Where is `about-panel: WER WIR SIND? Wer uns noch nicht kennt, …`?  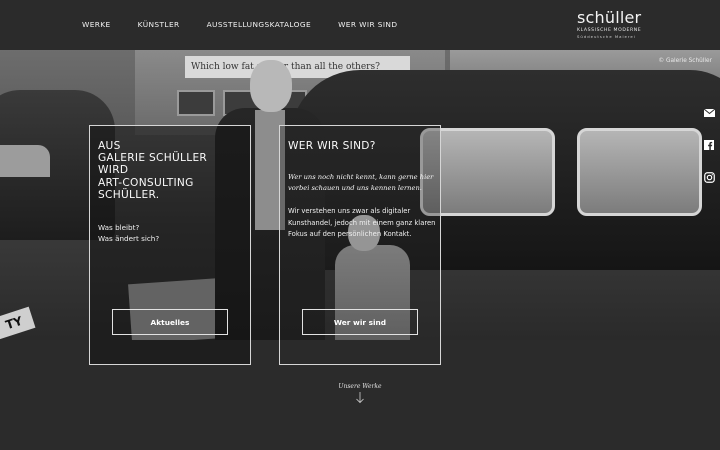
about-panel: WER WIR SIND? Wer uns noch nicht kennt, … is located at coordinates (360, 245).